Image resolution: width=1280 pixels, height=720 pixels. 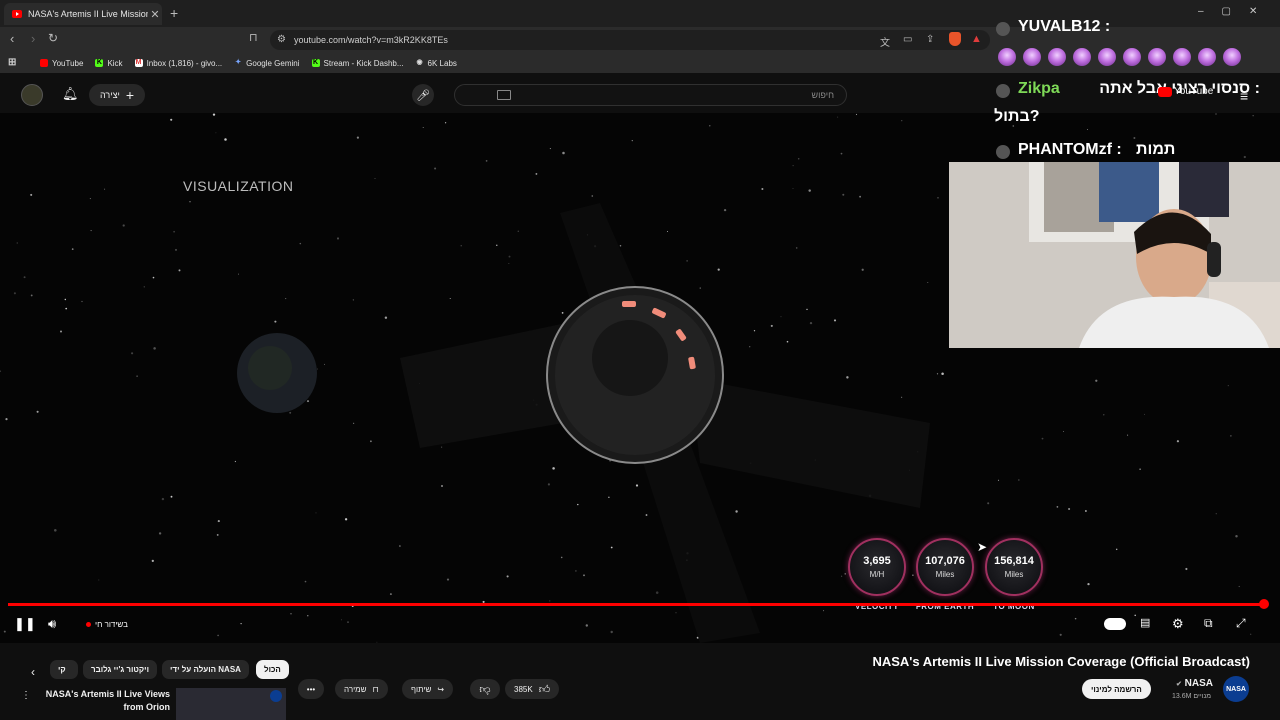 I want to click on velocity-value: 3,695, so click(x=877, y=561).